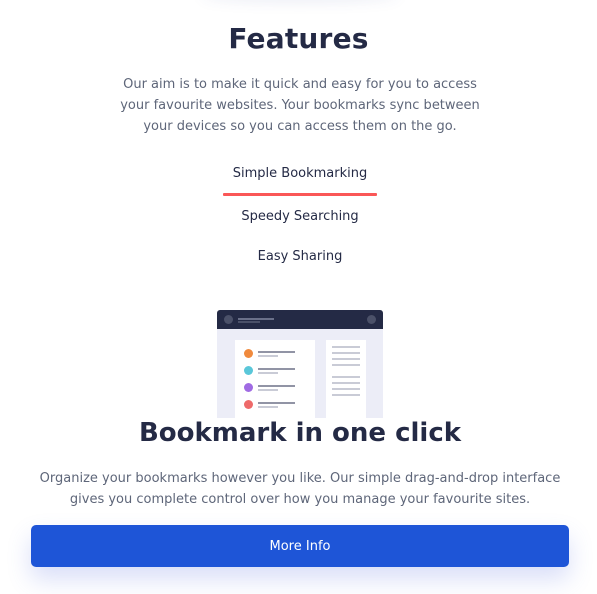 Image resolution: width=597 pixels, height=594 pixels. I want to click on browser-toolbar, so click(300, 319).